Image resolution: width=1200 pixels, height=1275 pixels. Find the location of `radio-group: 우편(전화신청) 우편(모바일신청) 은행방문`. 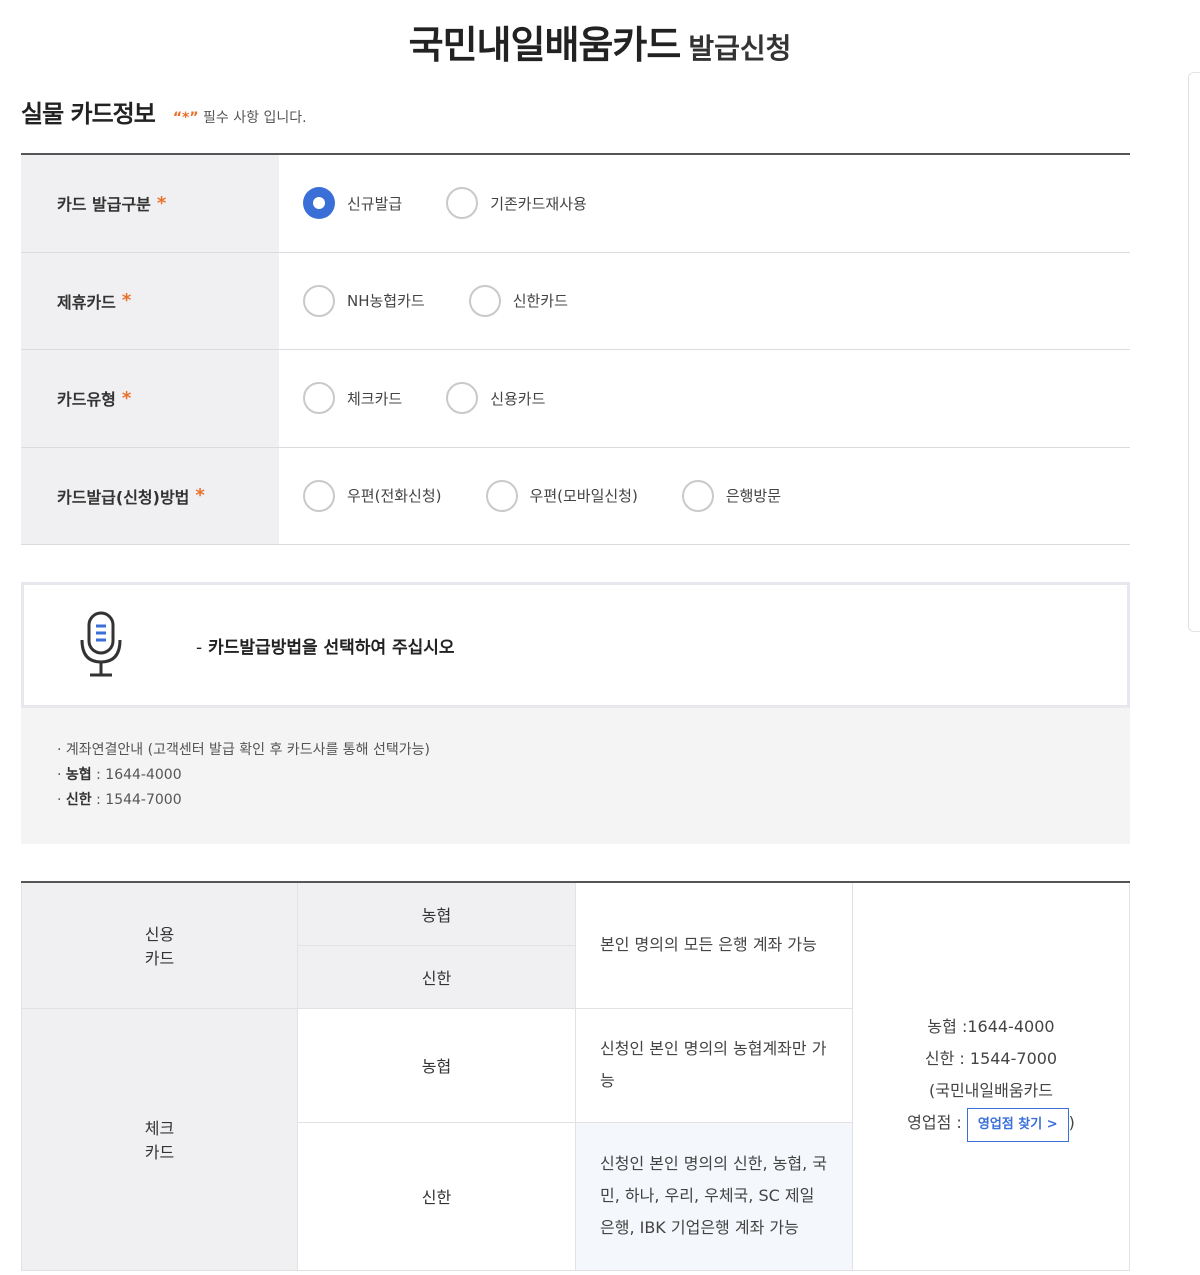

radio-group: 우편(전화신청) 우편(모바일신청) 은행방문 is located at coordinates (704, 496).